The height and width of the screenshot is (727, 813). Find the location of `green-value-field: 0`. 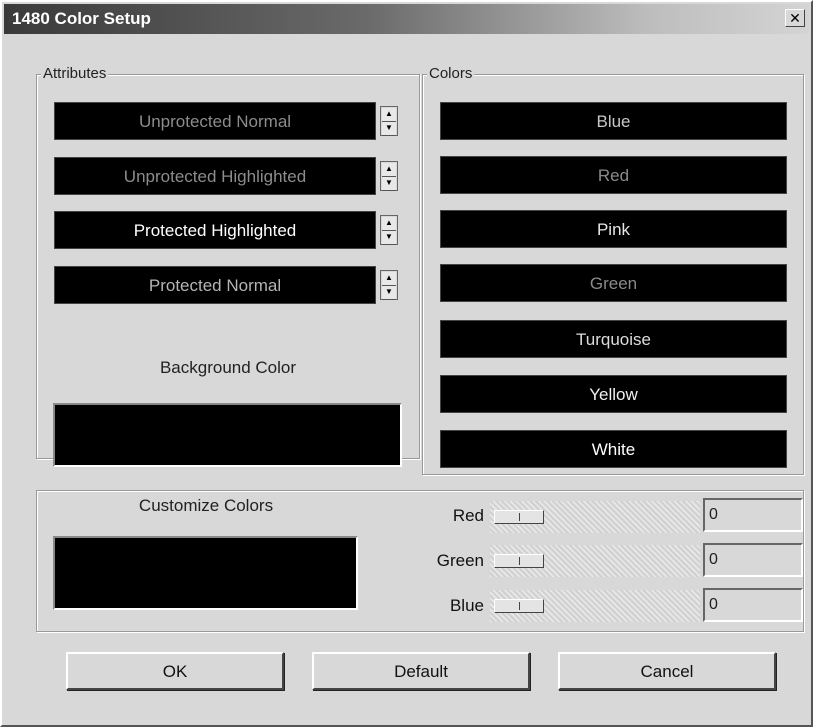

green-value-field: 0 is located at coordinates (753, 560).